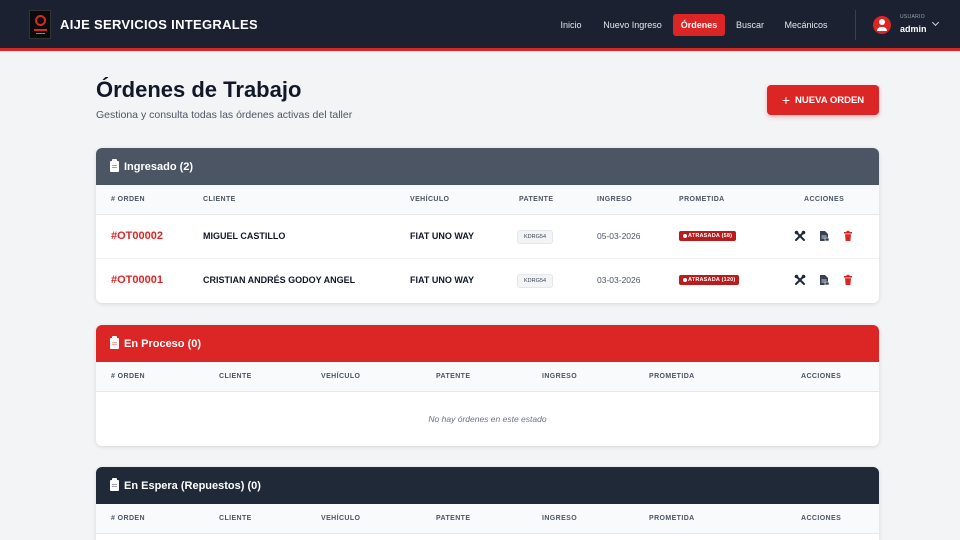 The height and width of the screenshot is (540, 960). I want to click on status-badge-label: ATRASADA (58), so click(710, 236).